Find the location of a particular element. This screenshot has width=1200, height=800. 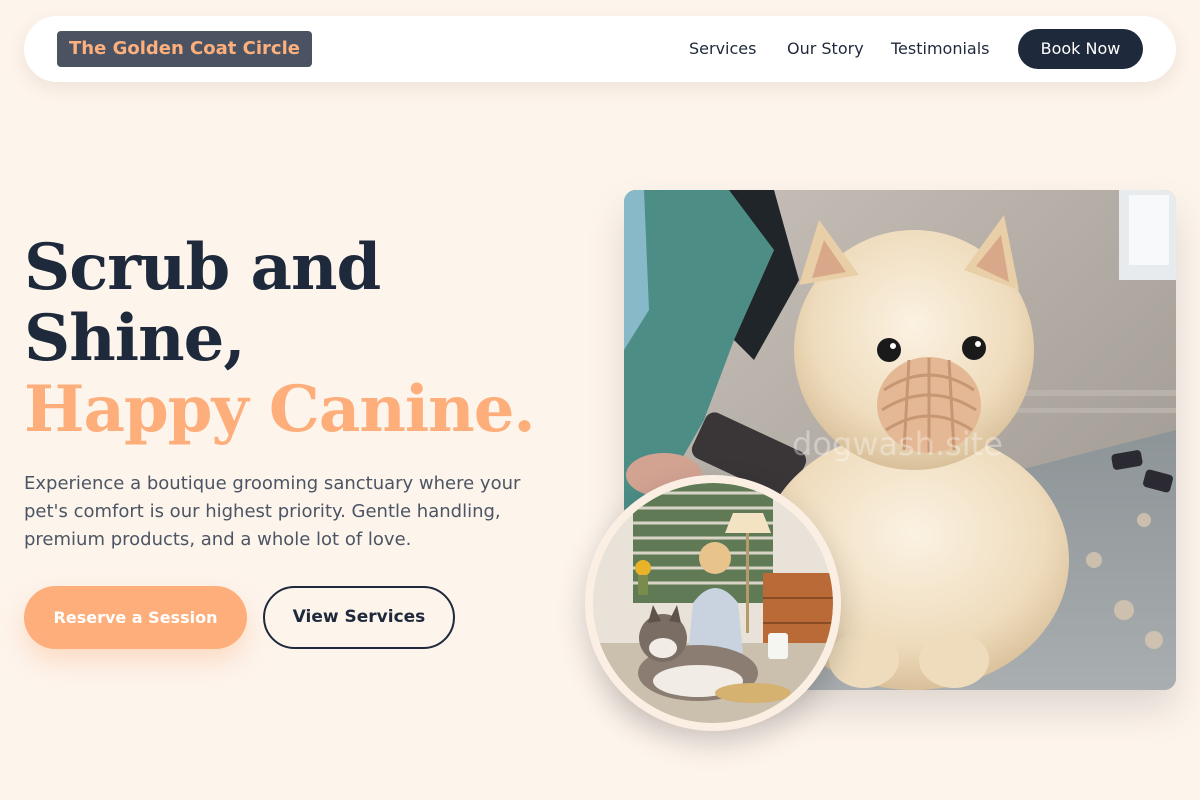

view-services-button: View Services is located at coordinates (359, 617).